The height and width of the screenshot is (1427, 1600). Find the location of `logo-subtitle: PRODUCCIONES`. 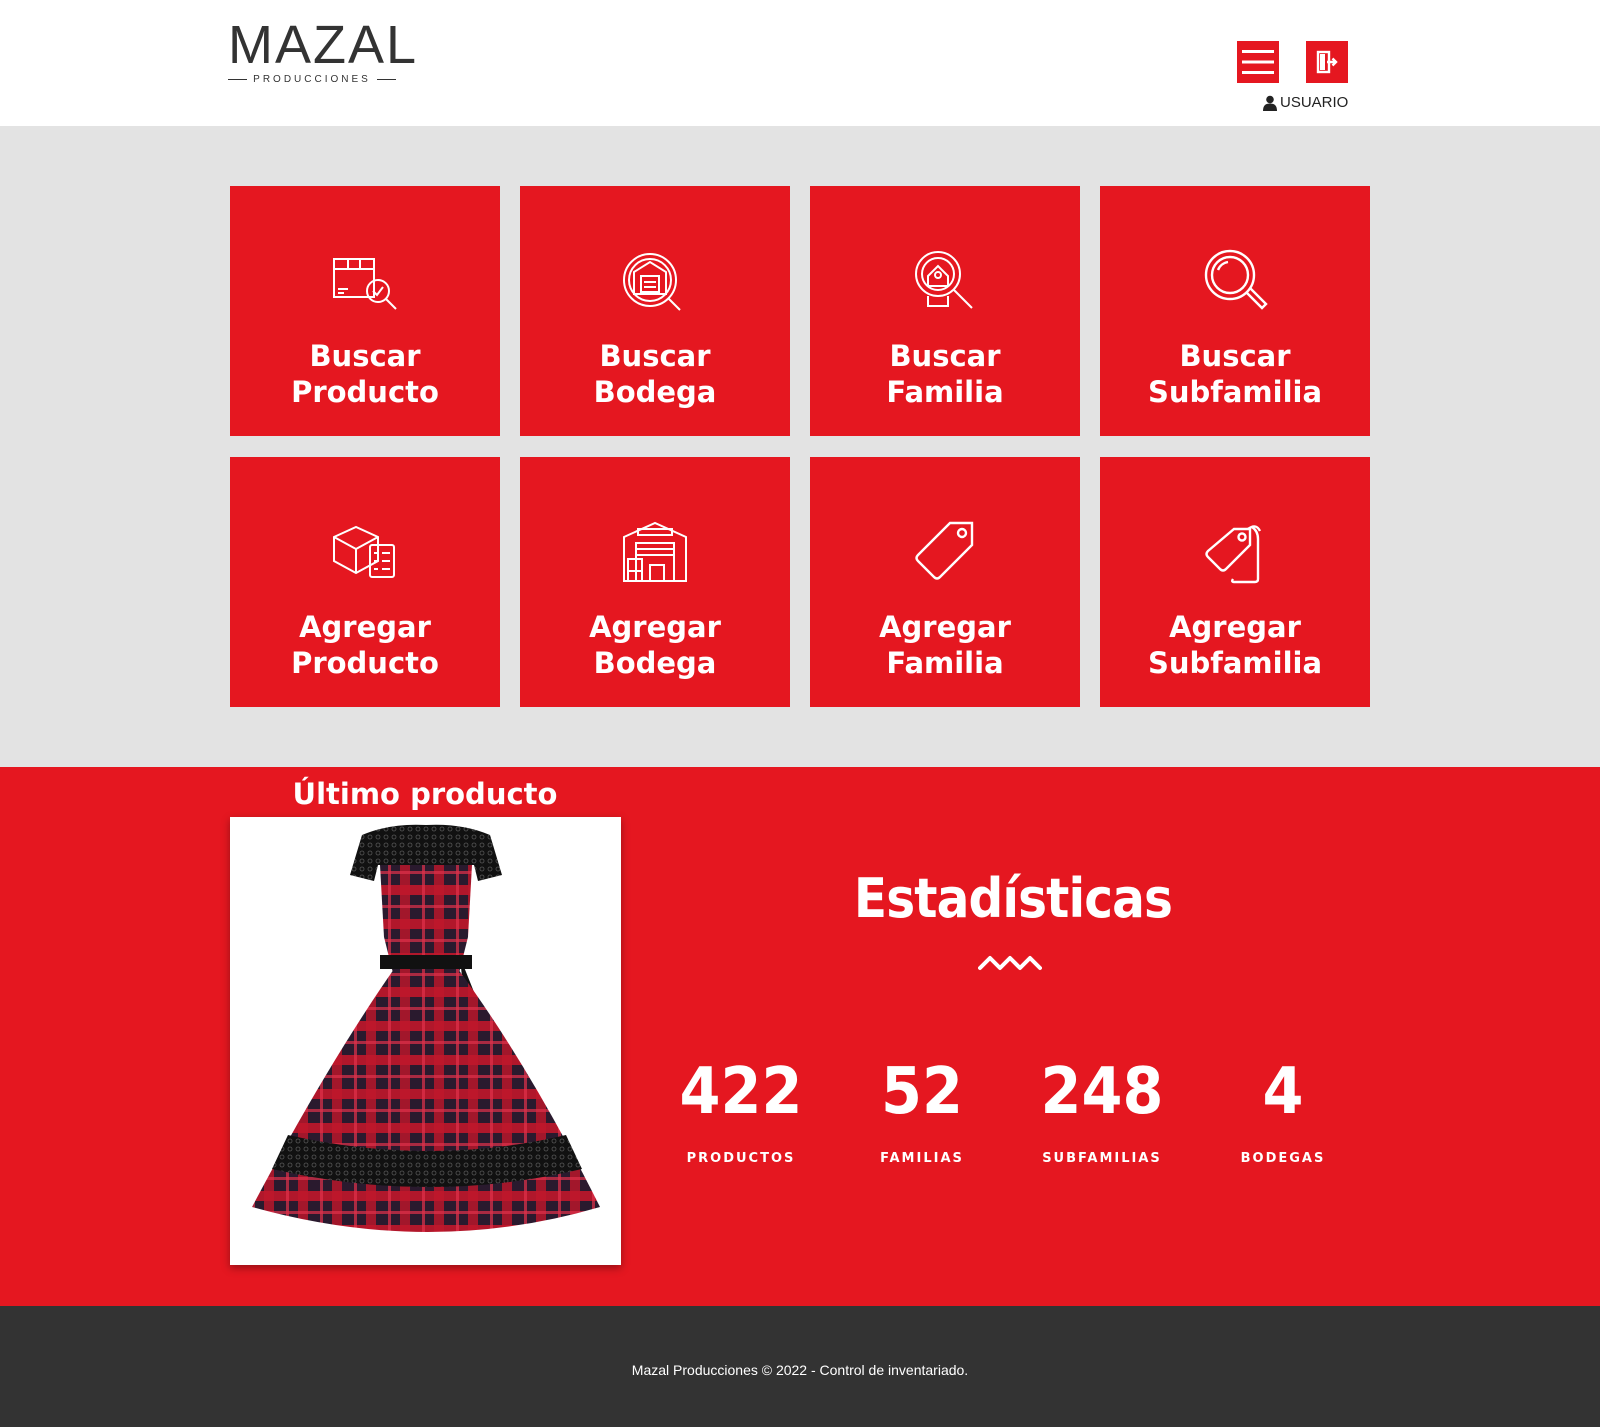

logo-subtitle: PRODUCCIONES is located at coordinates (312, 79).